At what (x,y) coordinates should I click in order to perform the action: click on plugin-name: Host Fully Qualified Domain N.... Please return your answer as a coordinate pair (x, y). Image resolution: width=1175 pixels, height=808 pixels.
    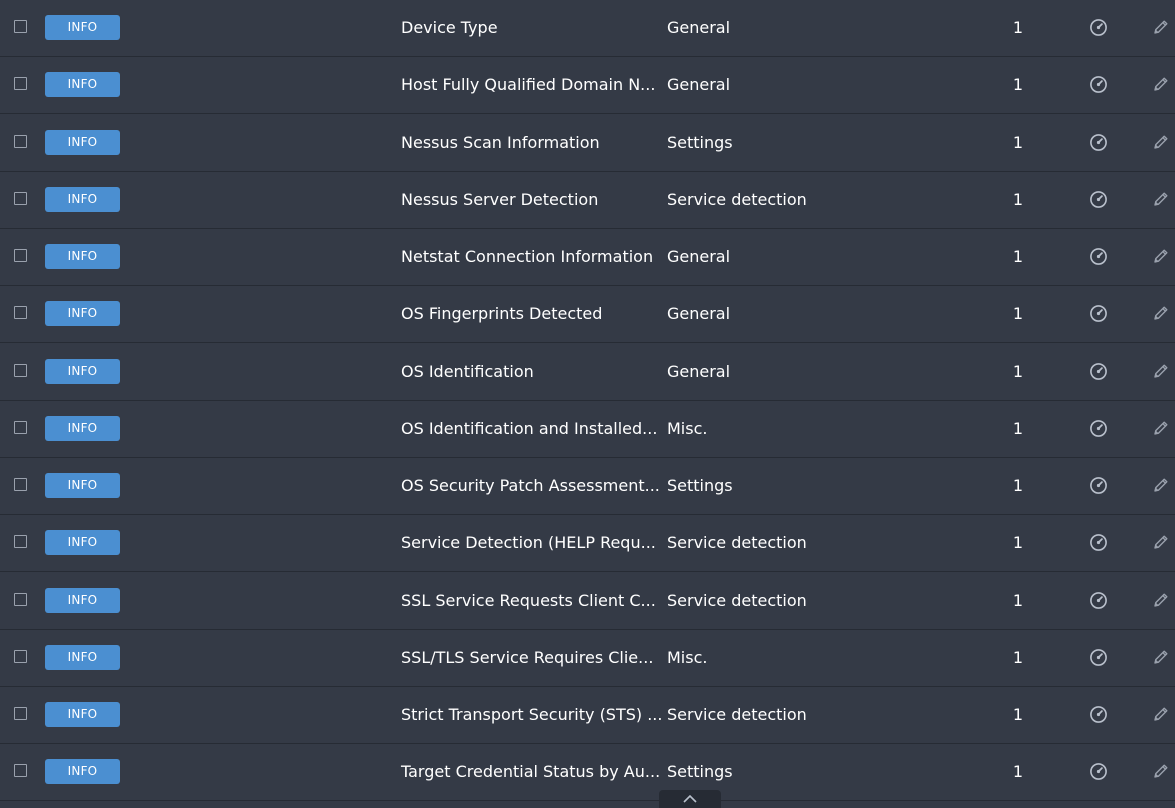
    Looking at the image, I should click on (528, 84).